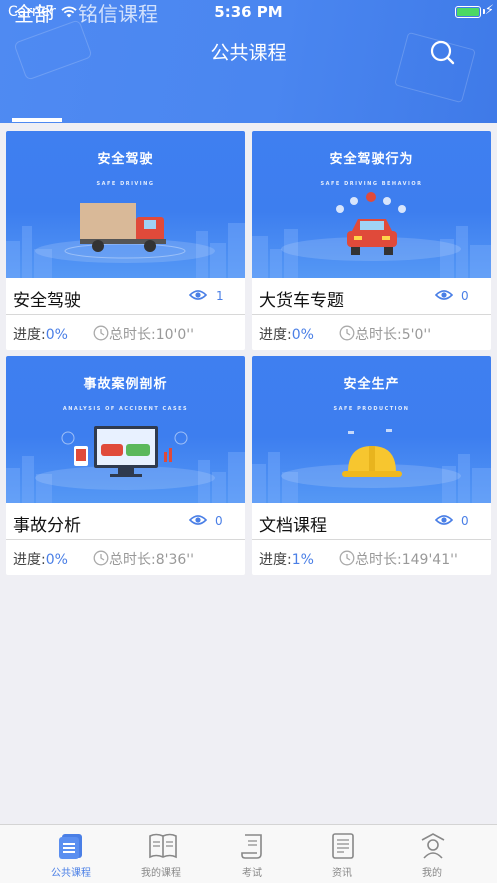  I want to click on duration-text: 总时长:149'41'', so click(406, 559).